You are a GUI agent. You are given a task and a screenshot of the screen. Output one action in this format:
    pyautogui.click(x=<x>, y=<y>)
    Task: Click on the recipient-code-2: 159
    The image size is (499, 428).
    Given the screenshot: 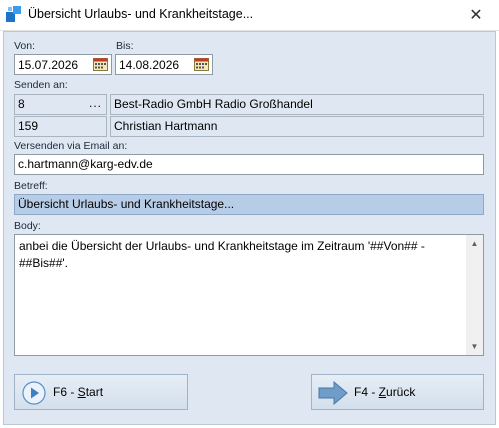 What is the action you would take?
    pyautogui.click(x=28, y=126)
    